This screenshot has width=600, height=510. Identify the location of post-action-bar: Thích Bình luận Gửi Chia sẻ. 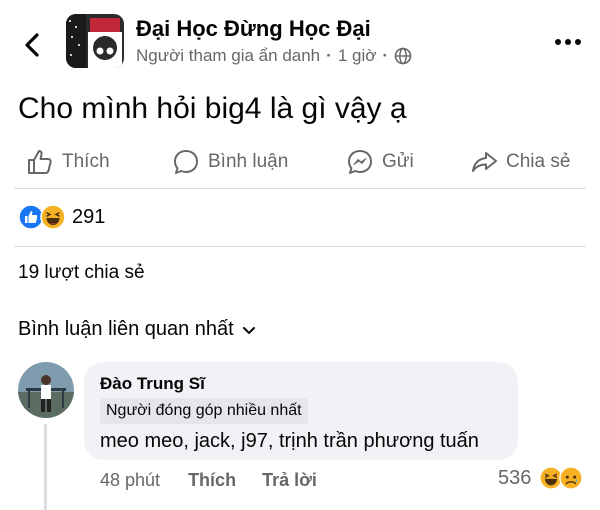
(300, 163).